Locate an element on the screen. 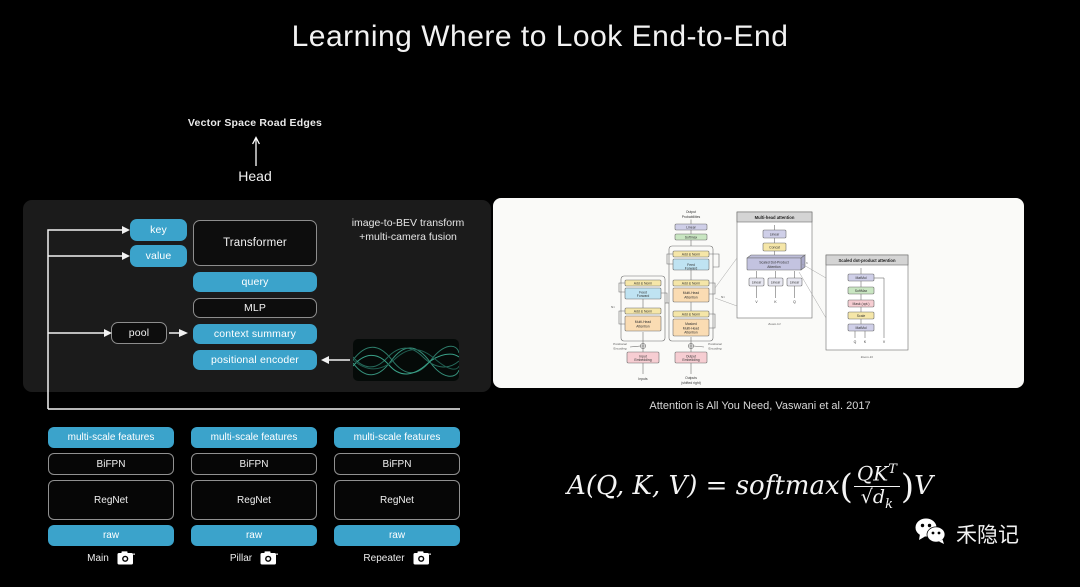  svg-text: Mask (opt.) is located at coordinates (861, 304).